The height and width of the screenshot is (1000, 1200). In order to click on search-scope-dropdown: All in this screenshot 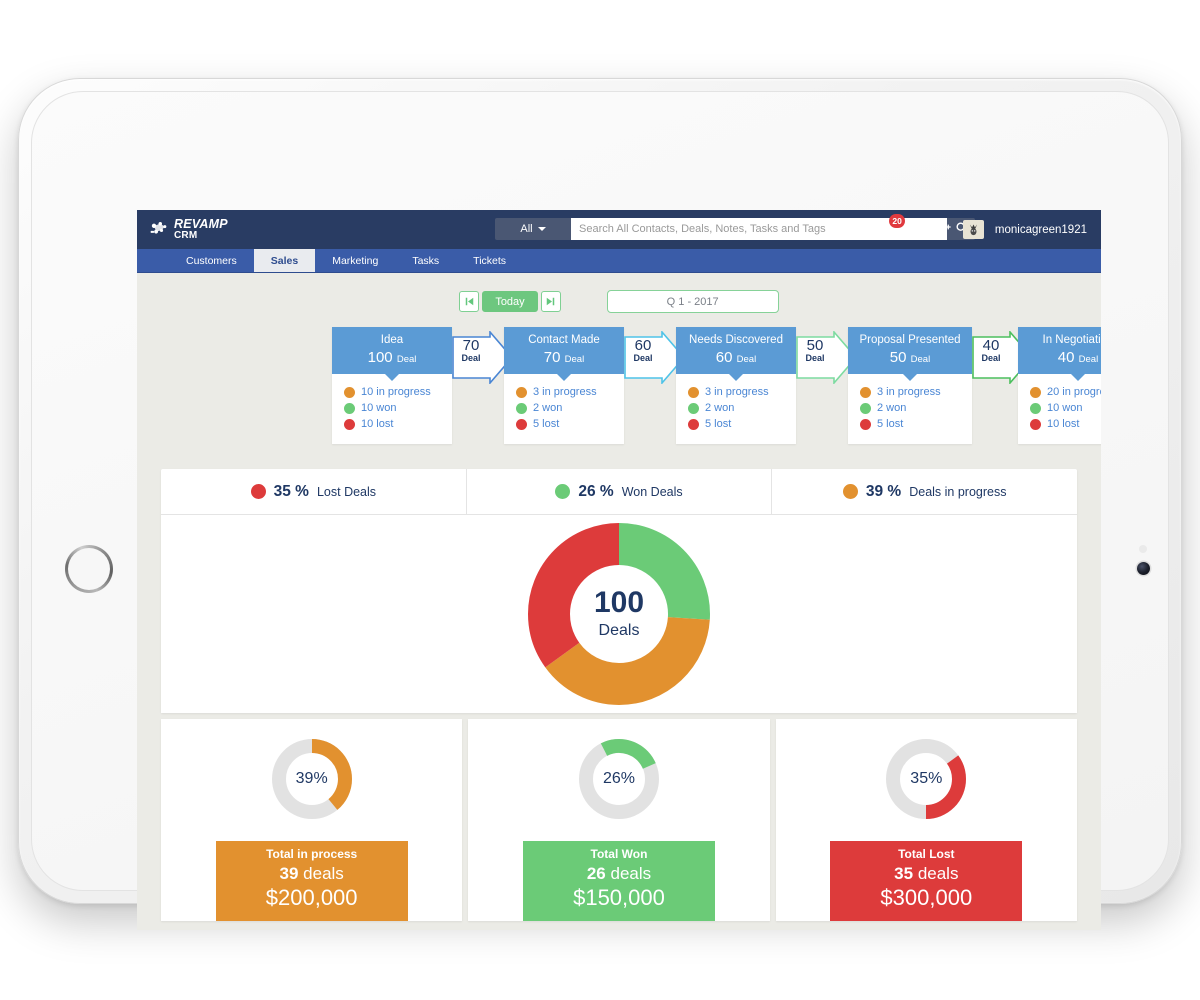, I will do `click(533, 229)`.